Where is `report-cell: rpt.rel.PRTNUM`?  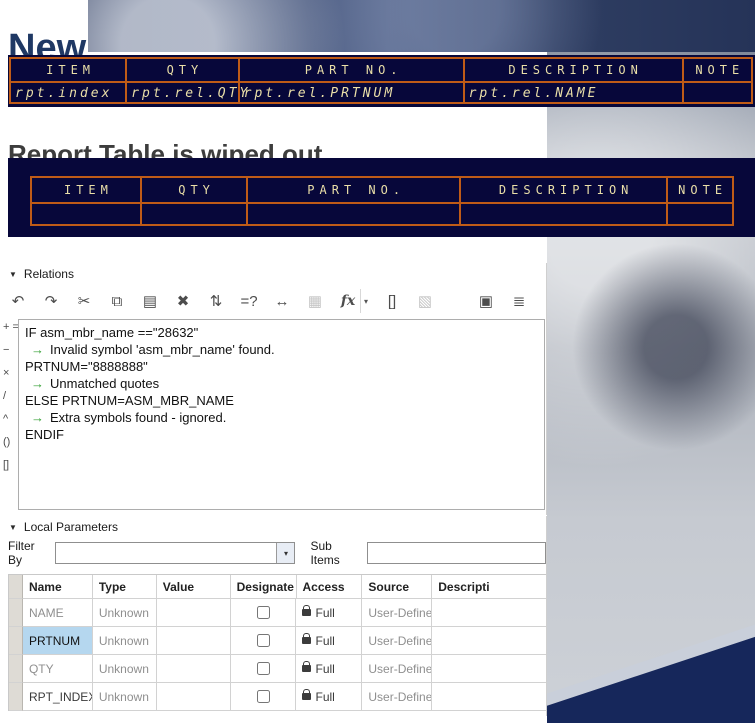 report-cell: rpt.rel.PRTNUM is located at coordinates (352, 92).